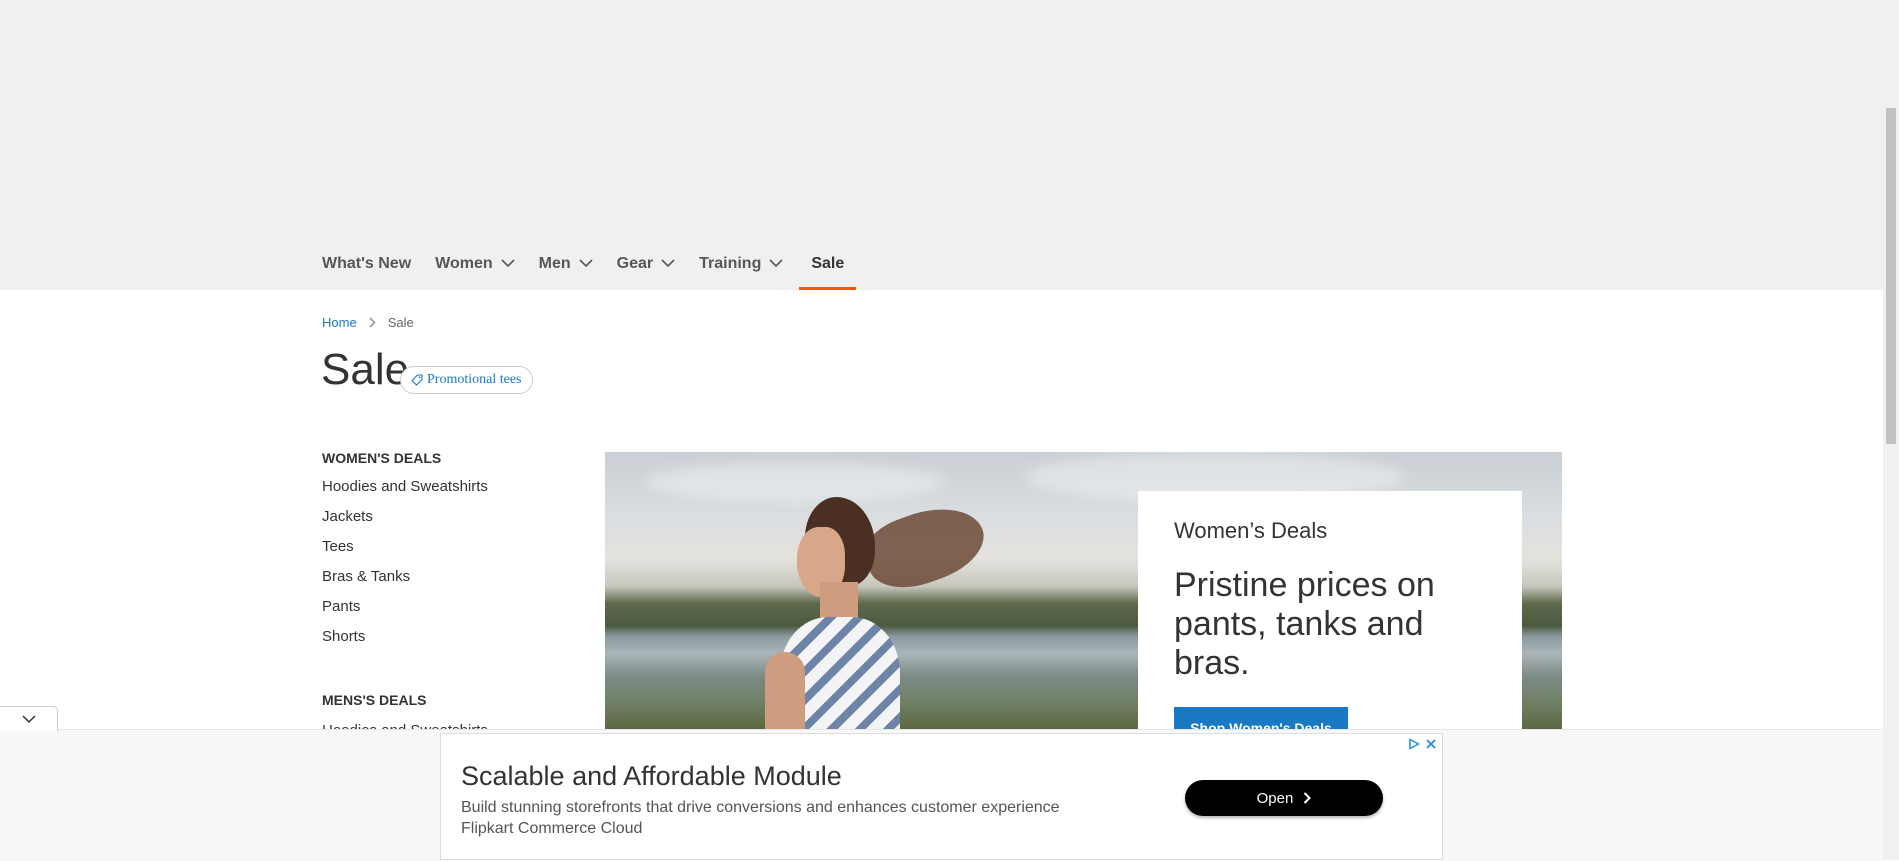 Image resolution: width=1899 pixels, height=861 pixels. I want to click on ad-open-button: Open, so click(1284, 798).